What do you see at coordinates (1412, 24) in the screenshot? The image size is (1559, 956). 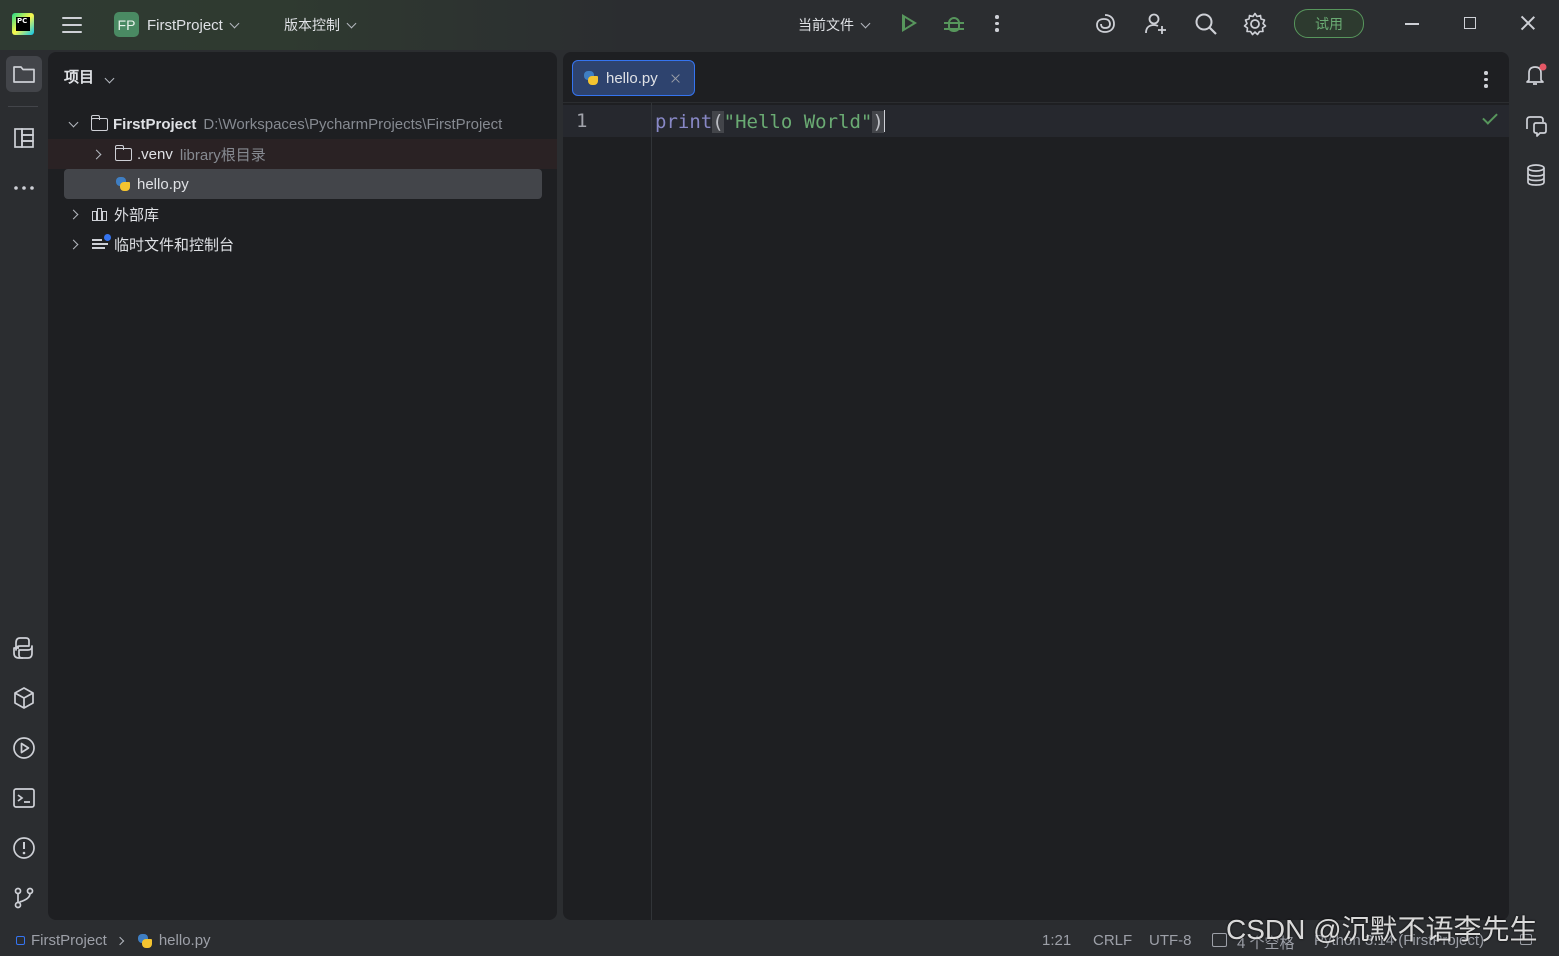 I see `minimize-icon` at bounding box center [1412, 24].